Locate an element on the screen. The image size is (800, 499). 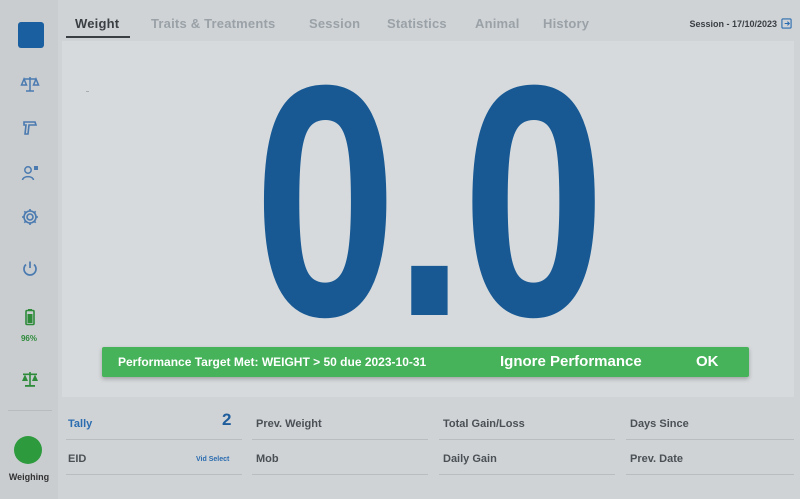
spray-gun-icon is located at coordinates (30, 128).